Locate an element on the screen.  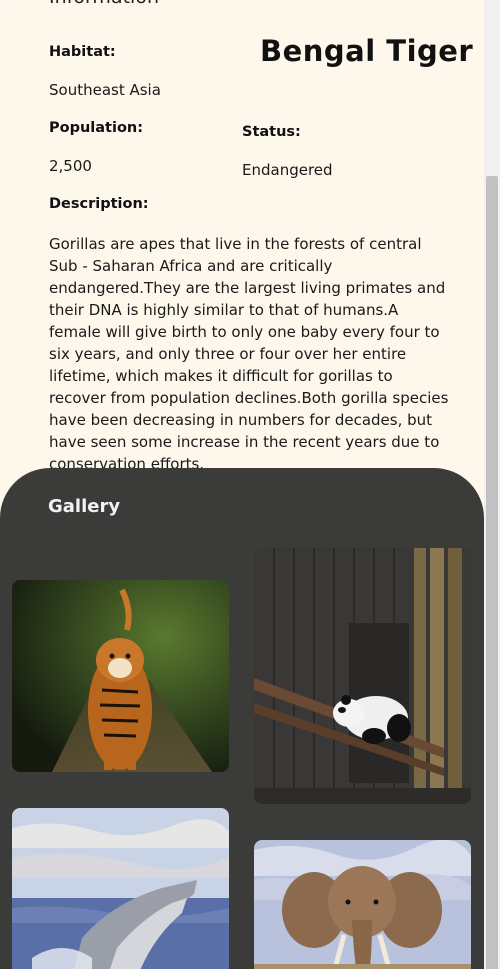
whale-image is located at coordinates (120, 888).